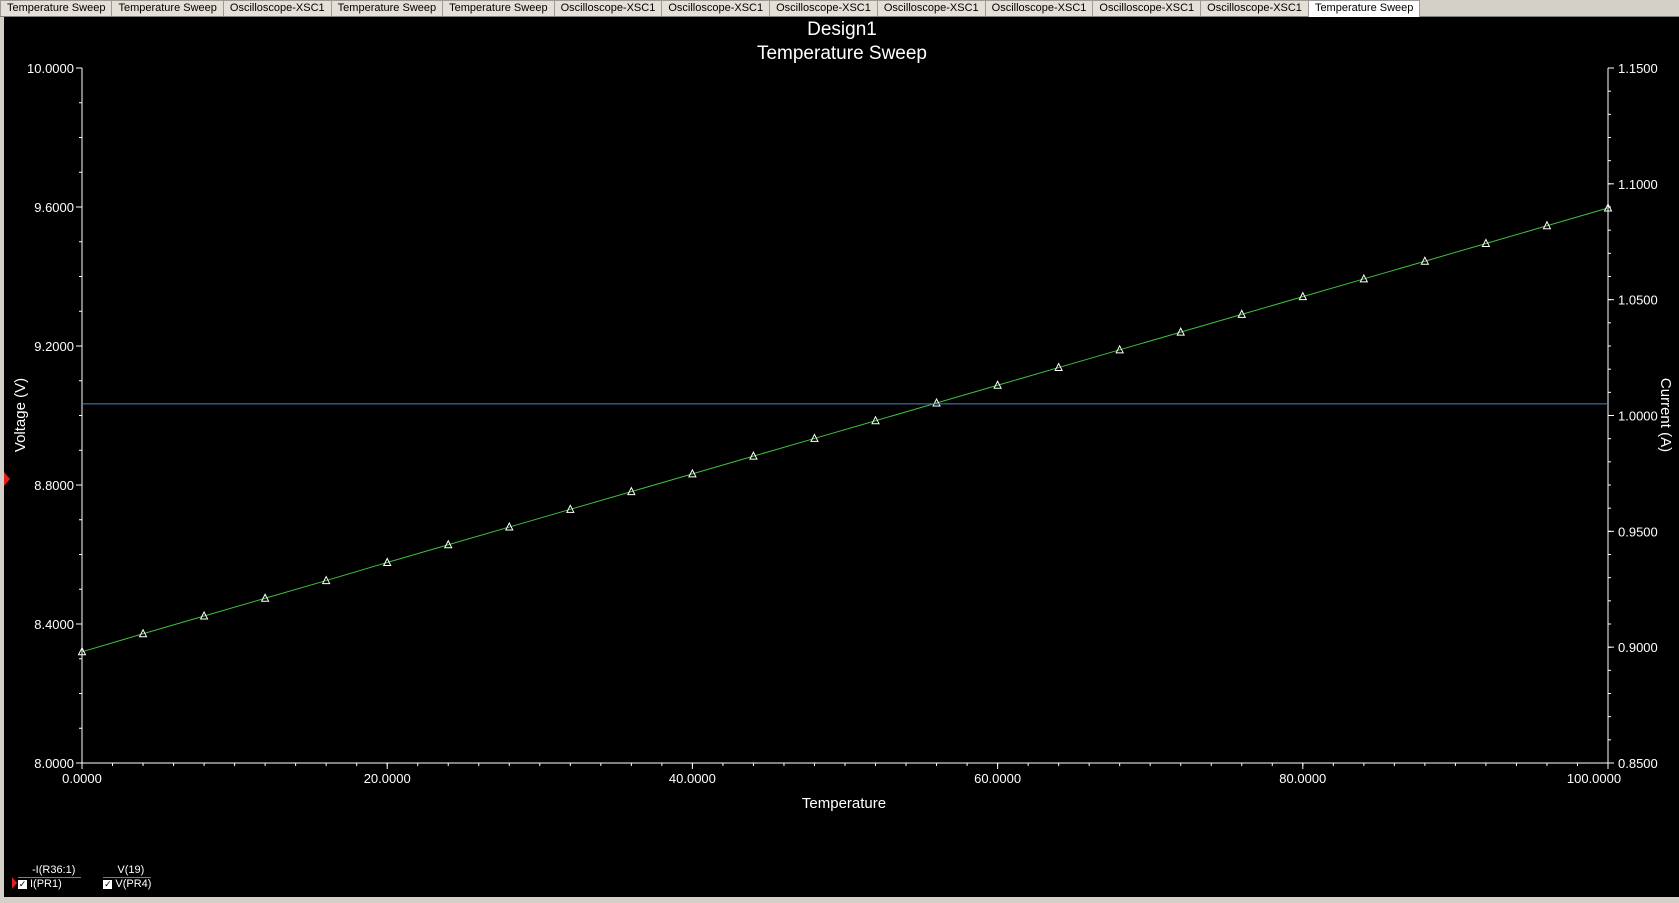  I want to click on tab-2: Oscilloscope-XSC1, so click(277, 8).